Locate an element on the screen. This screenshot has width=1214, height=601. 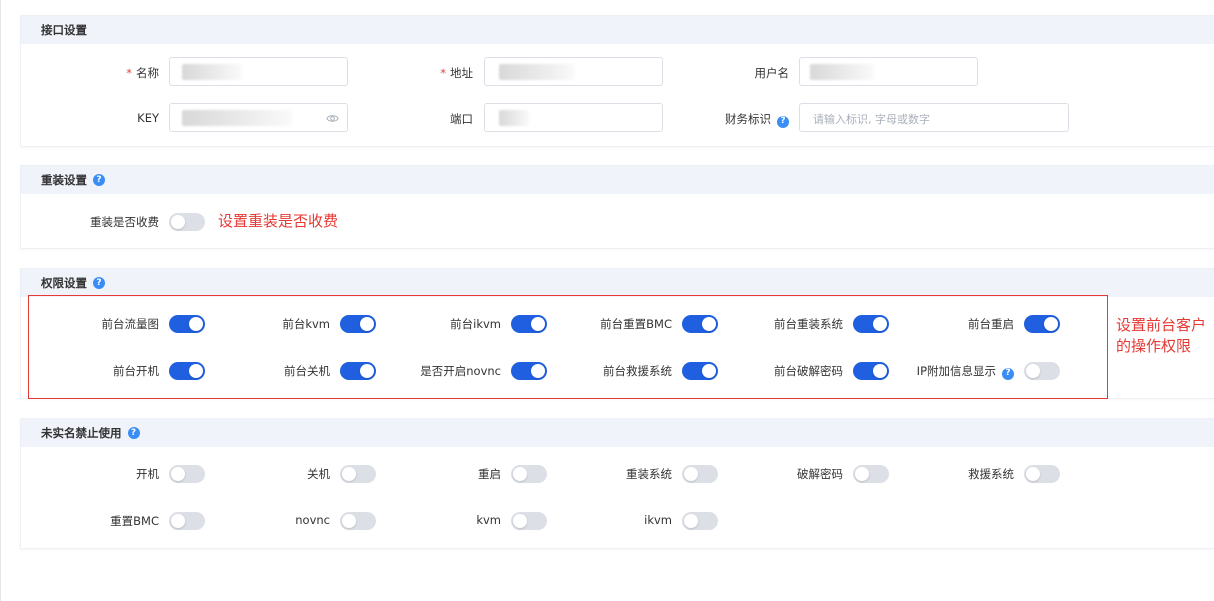
switch-label: 开机 is located at coordinates (147, 474).